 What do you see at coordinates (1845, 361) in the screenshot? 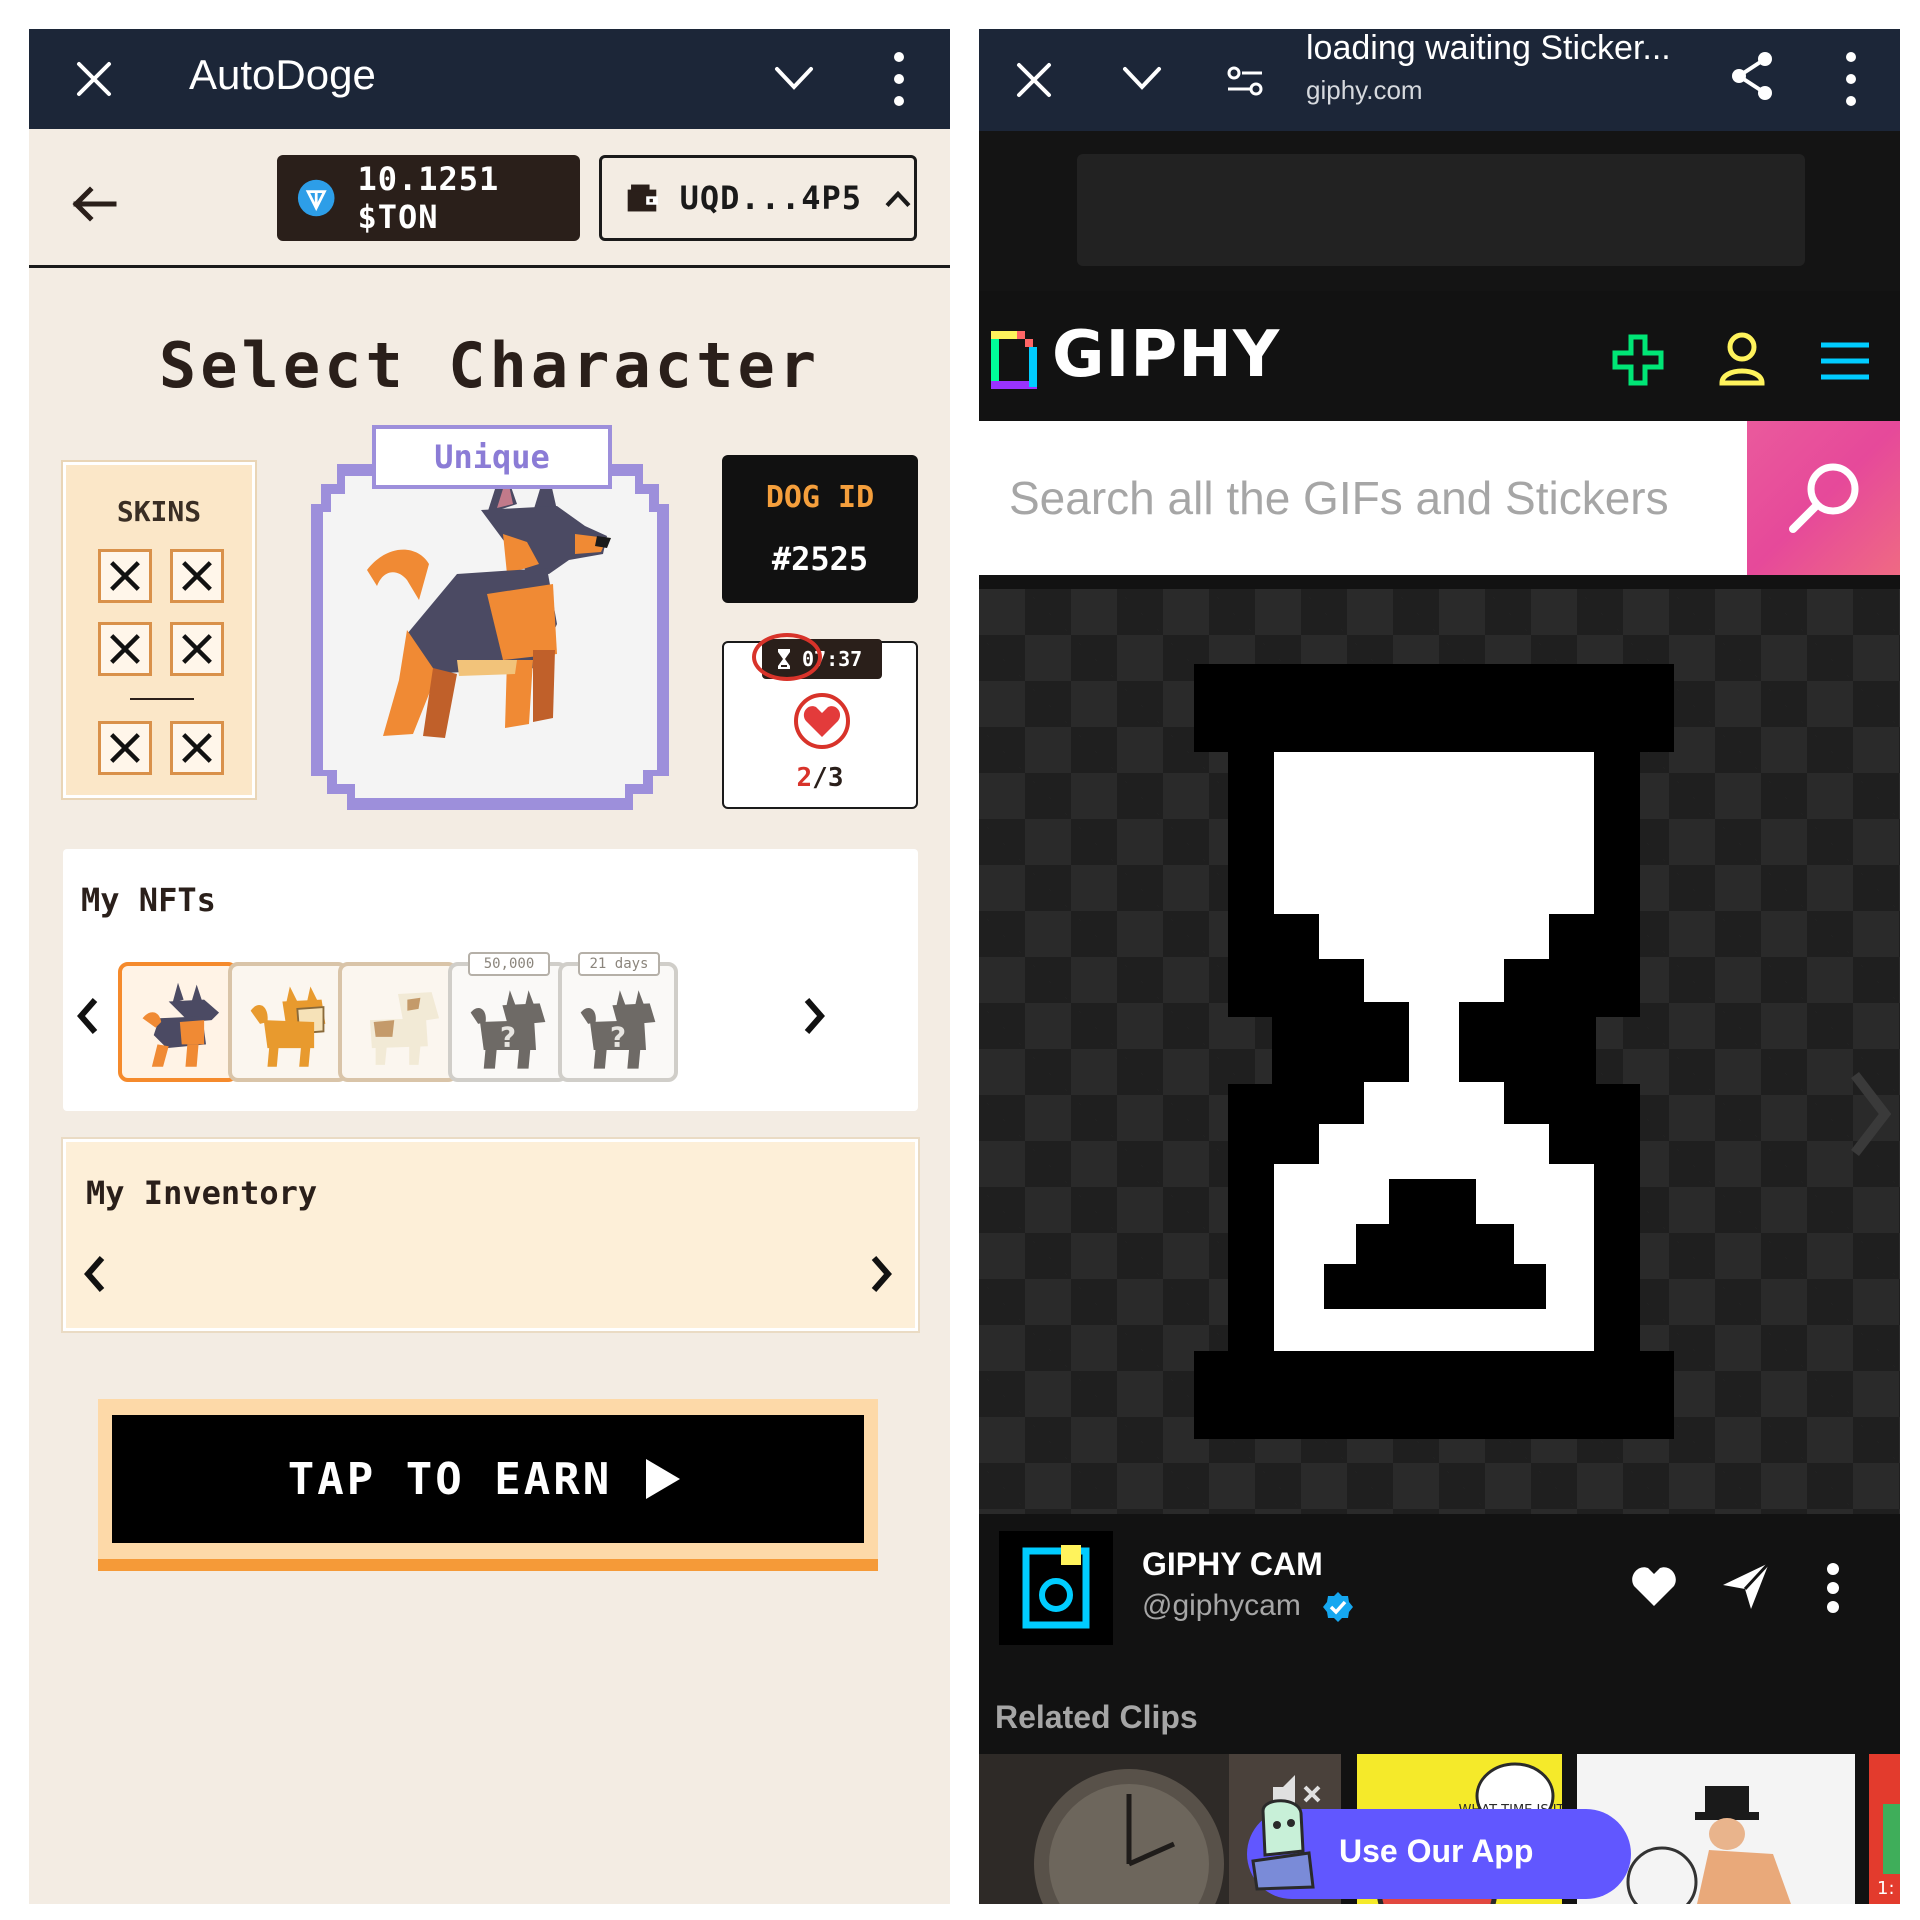
I see `hamburger-menu-icon` at bounding box center [1845, 361].